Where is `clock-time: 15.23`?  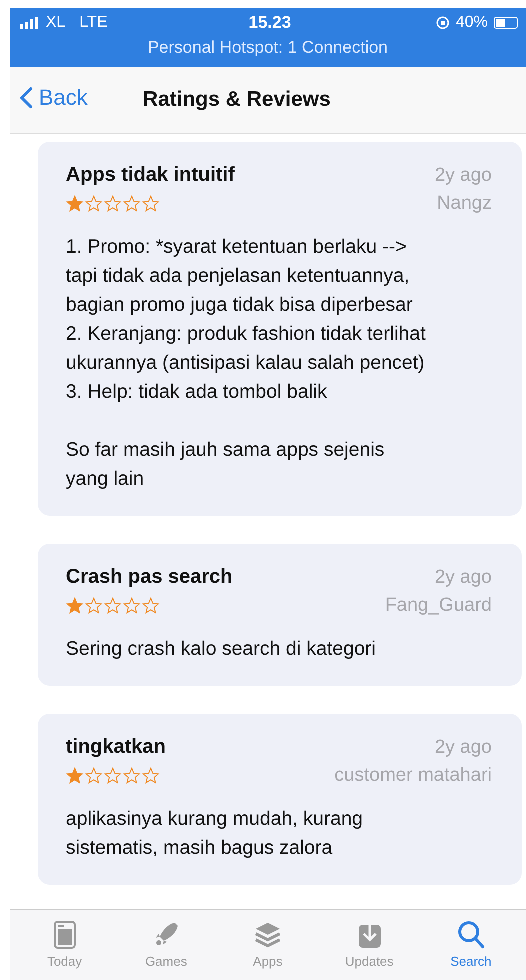 clock-time: 15.23 is located at coordinates (270, 23).